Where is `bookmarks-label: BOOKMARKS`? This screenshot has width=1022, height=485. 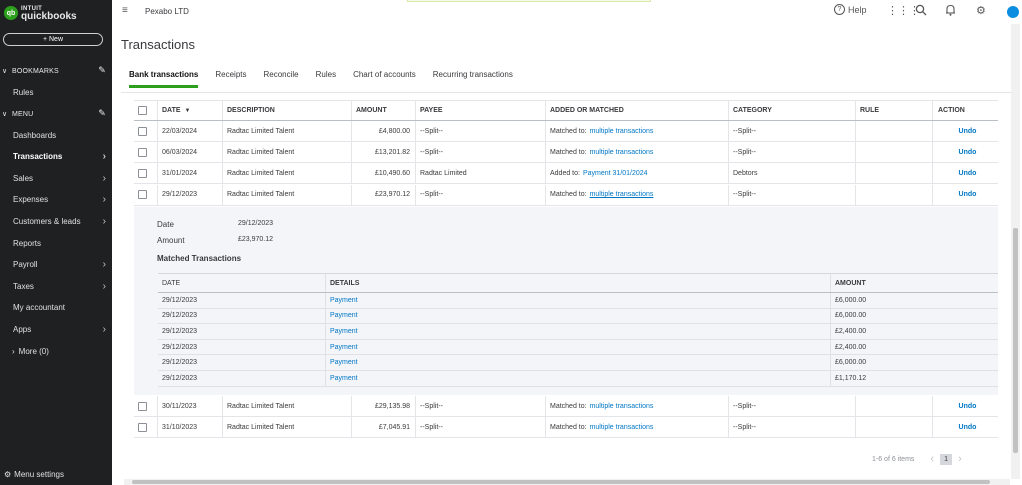
bookmarks-label: BOOKMARKS is located at coordinates (35, 71).